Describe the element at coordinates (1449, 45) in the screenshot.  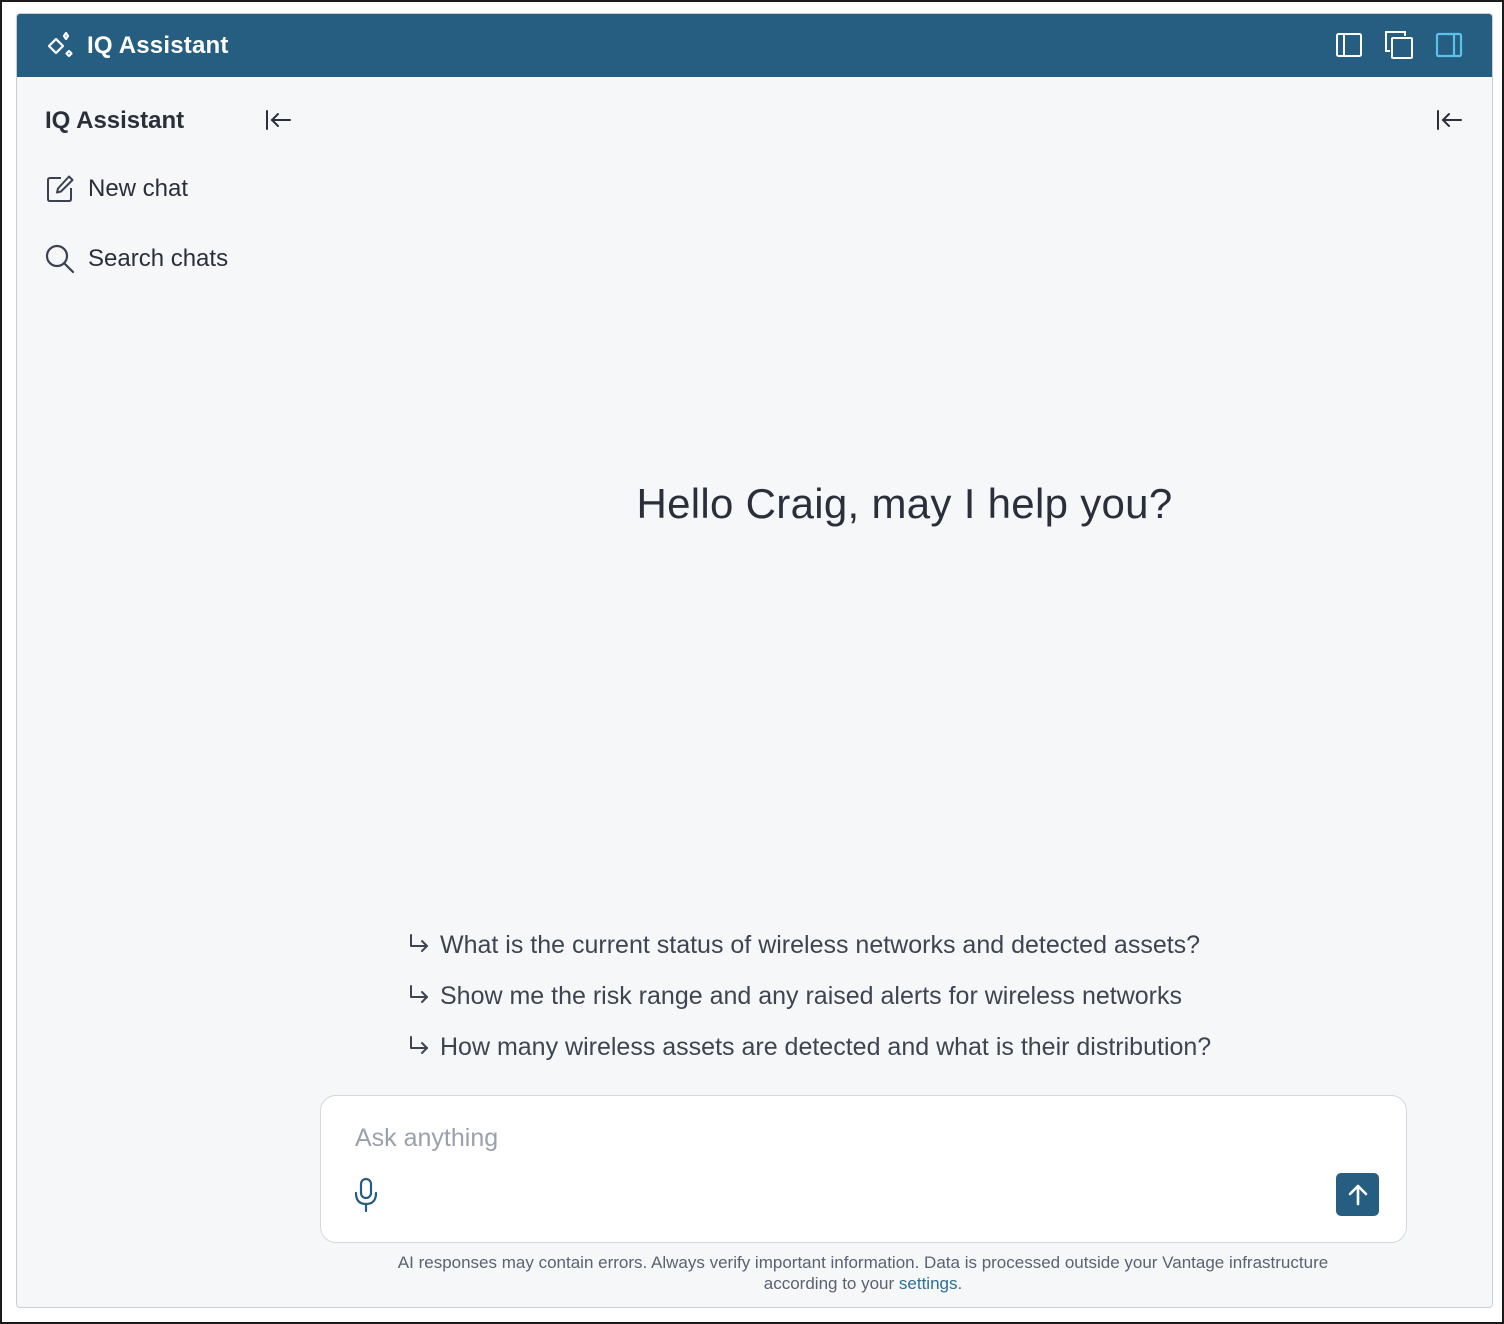
I see `right-panel-layout-icon` at that location.